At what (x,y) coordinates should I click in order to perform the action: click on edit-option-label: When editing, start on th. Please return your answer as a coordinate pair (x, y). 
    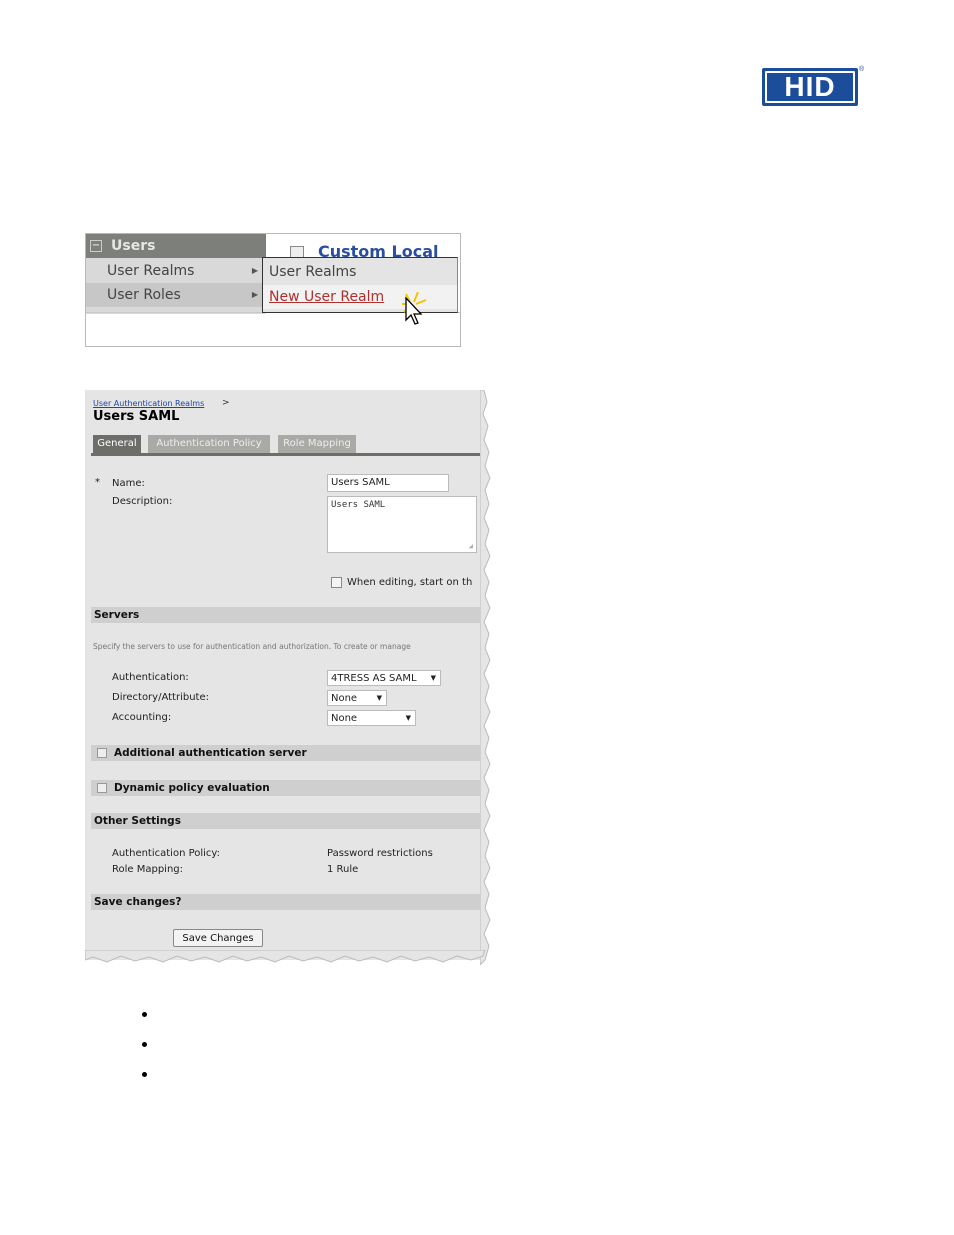
    Looking at the image, I should click on (410, 582).